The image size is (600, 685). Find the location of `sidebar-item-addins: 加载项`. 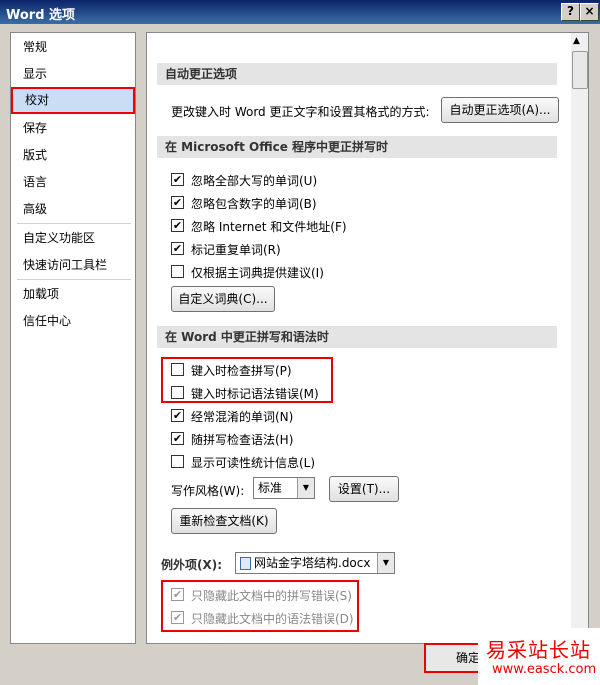

sidebar-item-addins: 加载项 is located at coordinates (73, 294).